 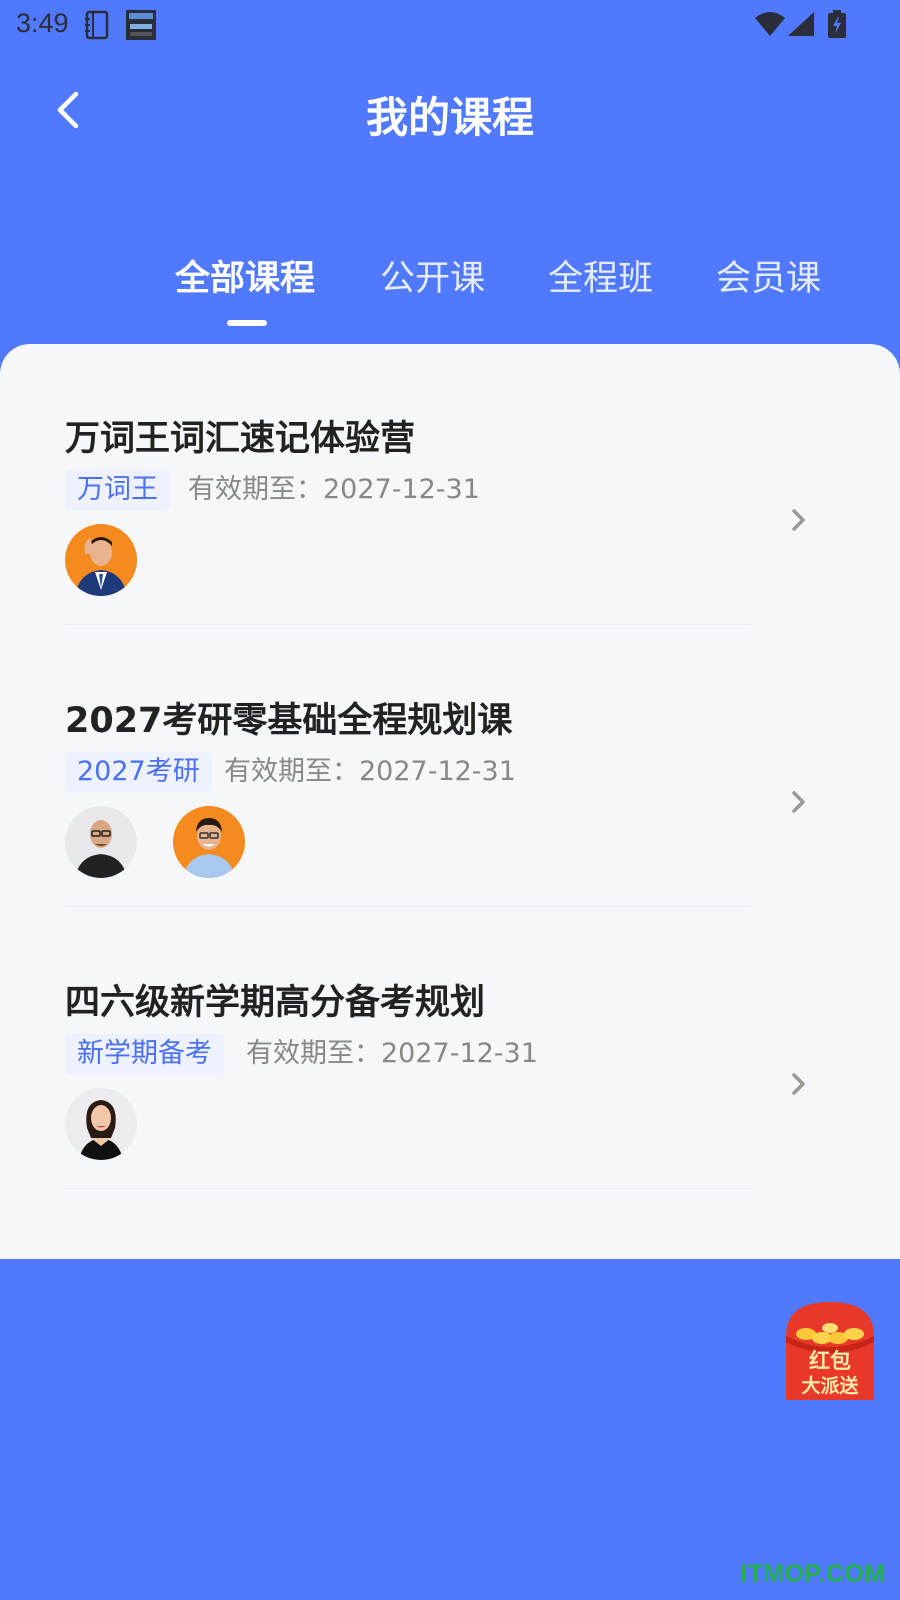 I want to click on notebook-icon, so click(x=97, y=27).